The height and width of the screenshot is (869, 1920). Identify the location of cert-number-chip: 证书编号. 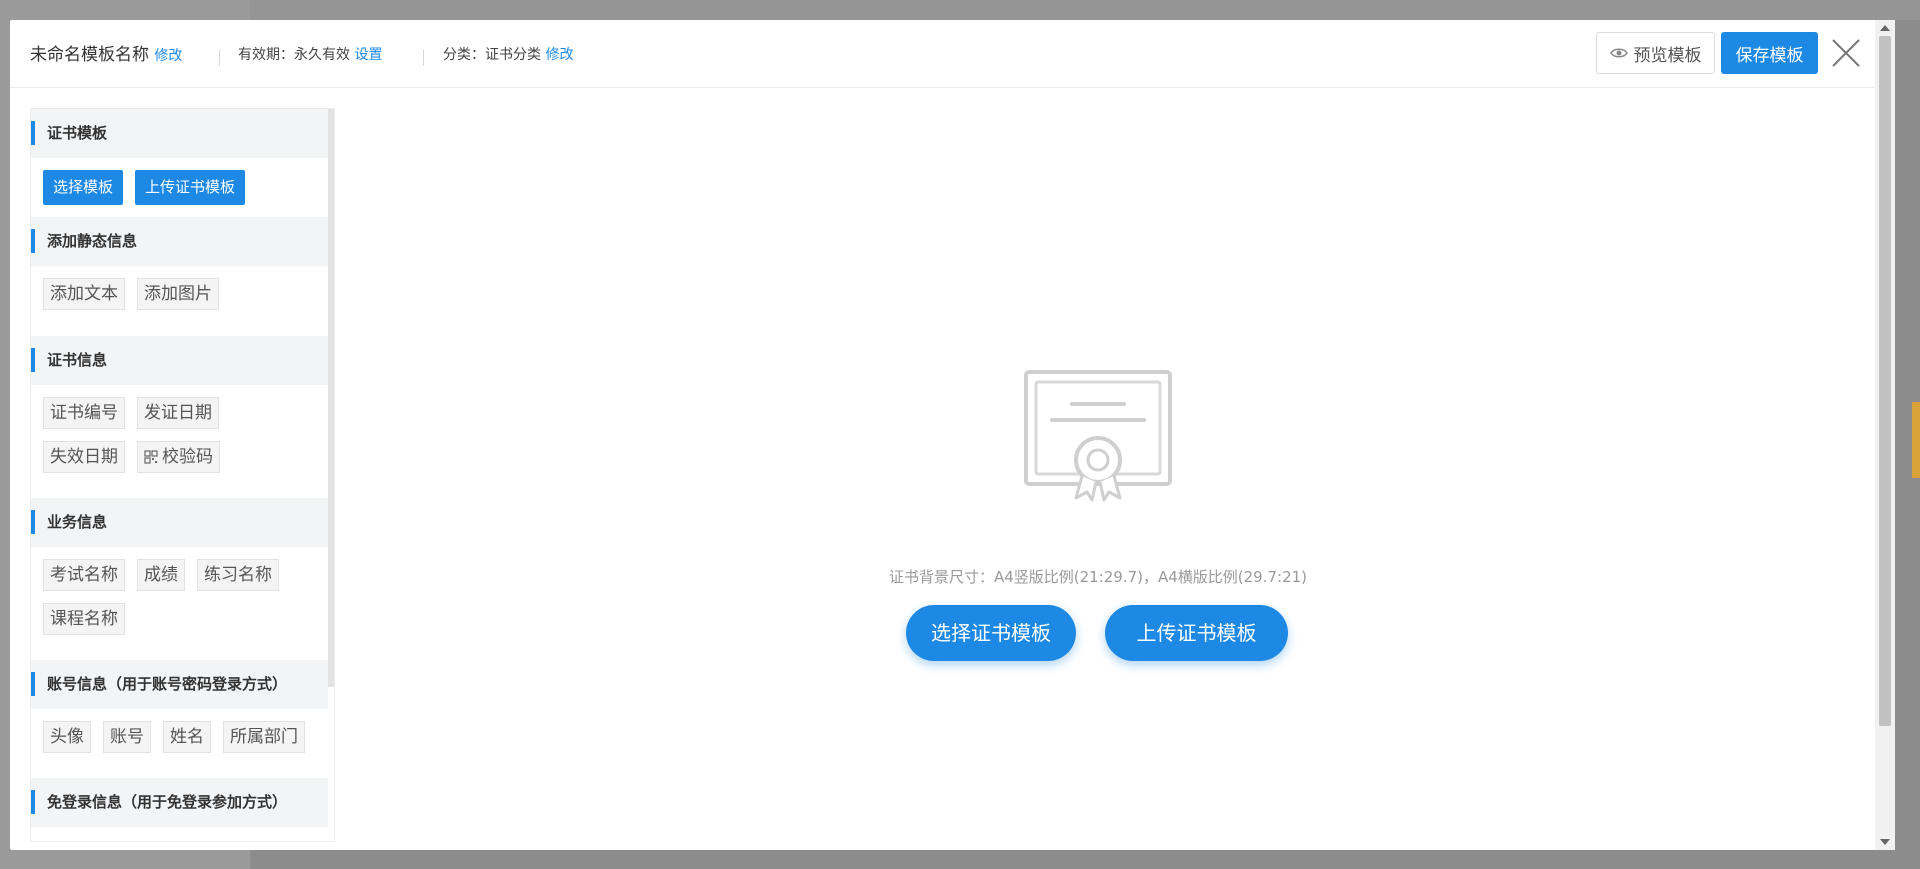
(84, 413).